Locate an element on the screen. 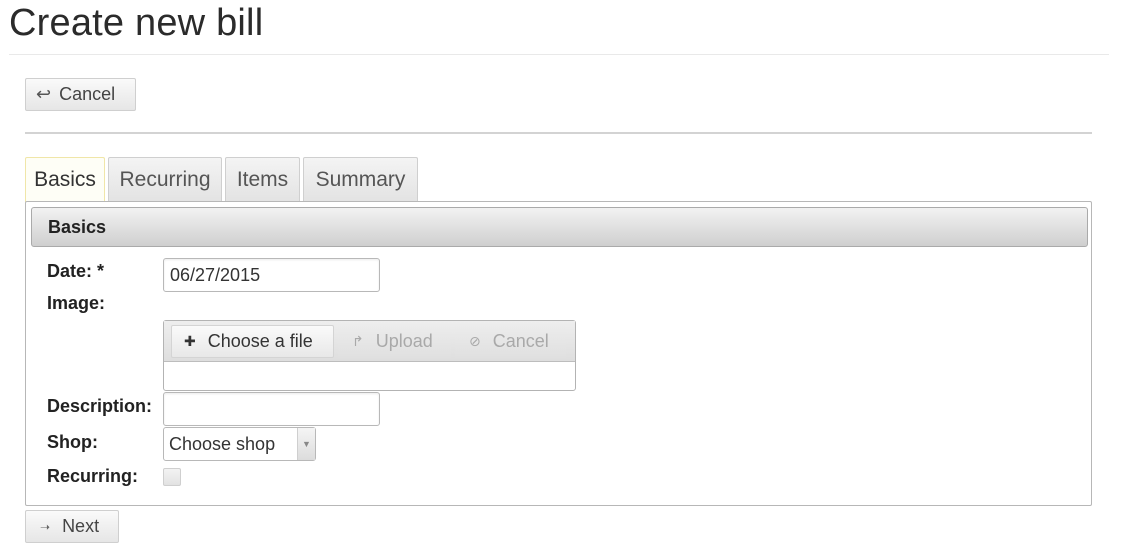 The image size is (1122, 550). tab-items: Items is located at coordinates (262, 179).